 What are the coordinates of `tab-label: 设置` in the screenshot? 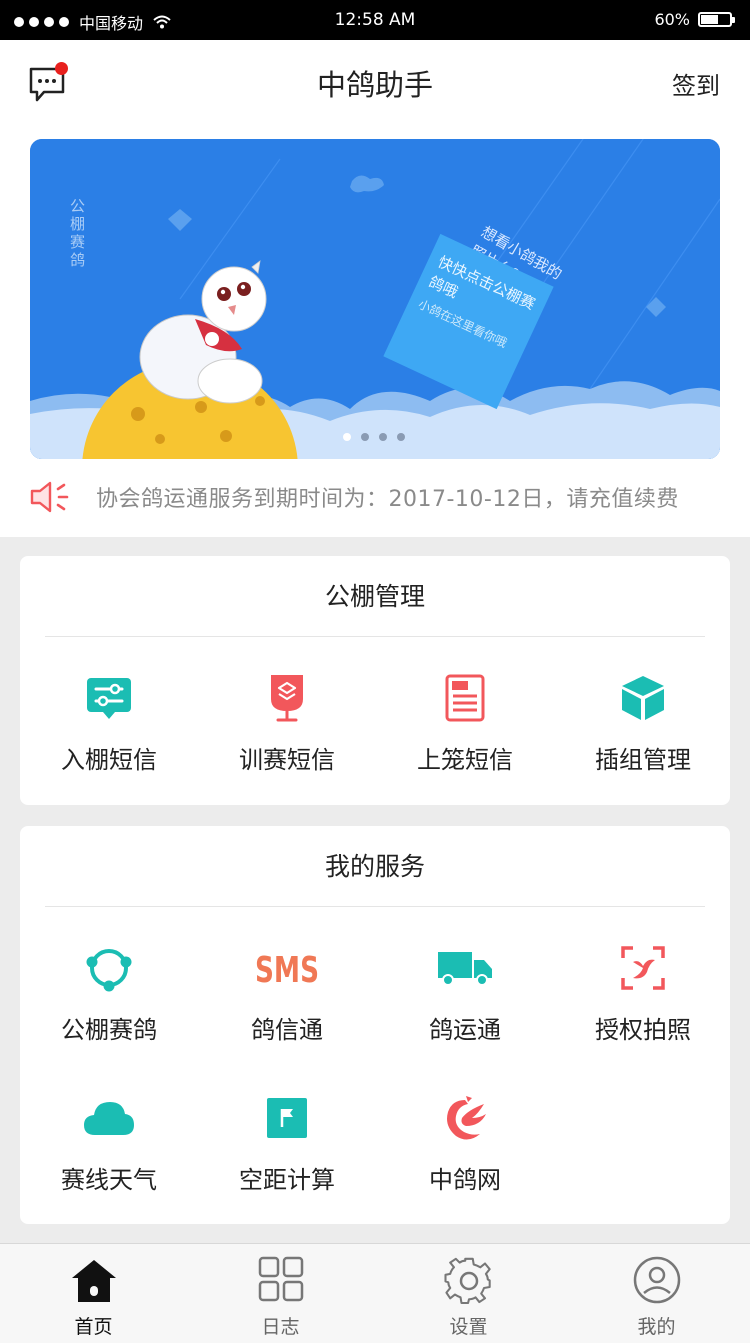 It's located at (468, 1327).